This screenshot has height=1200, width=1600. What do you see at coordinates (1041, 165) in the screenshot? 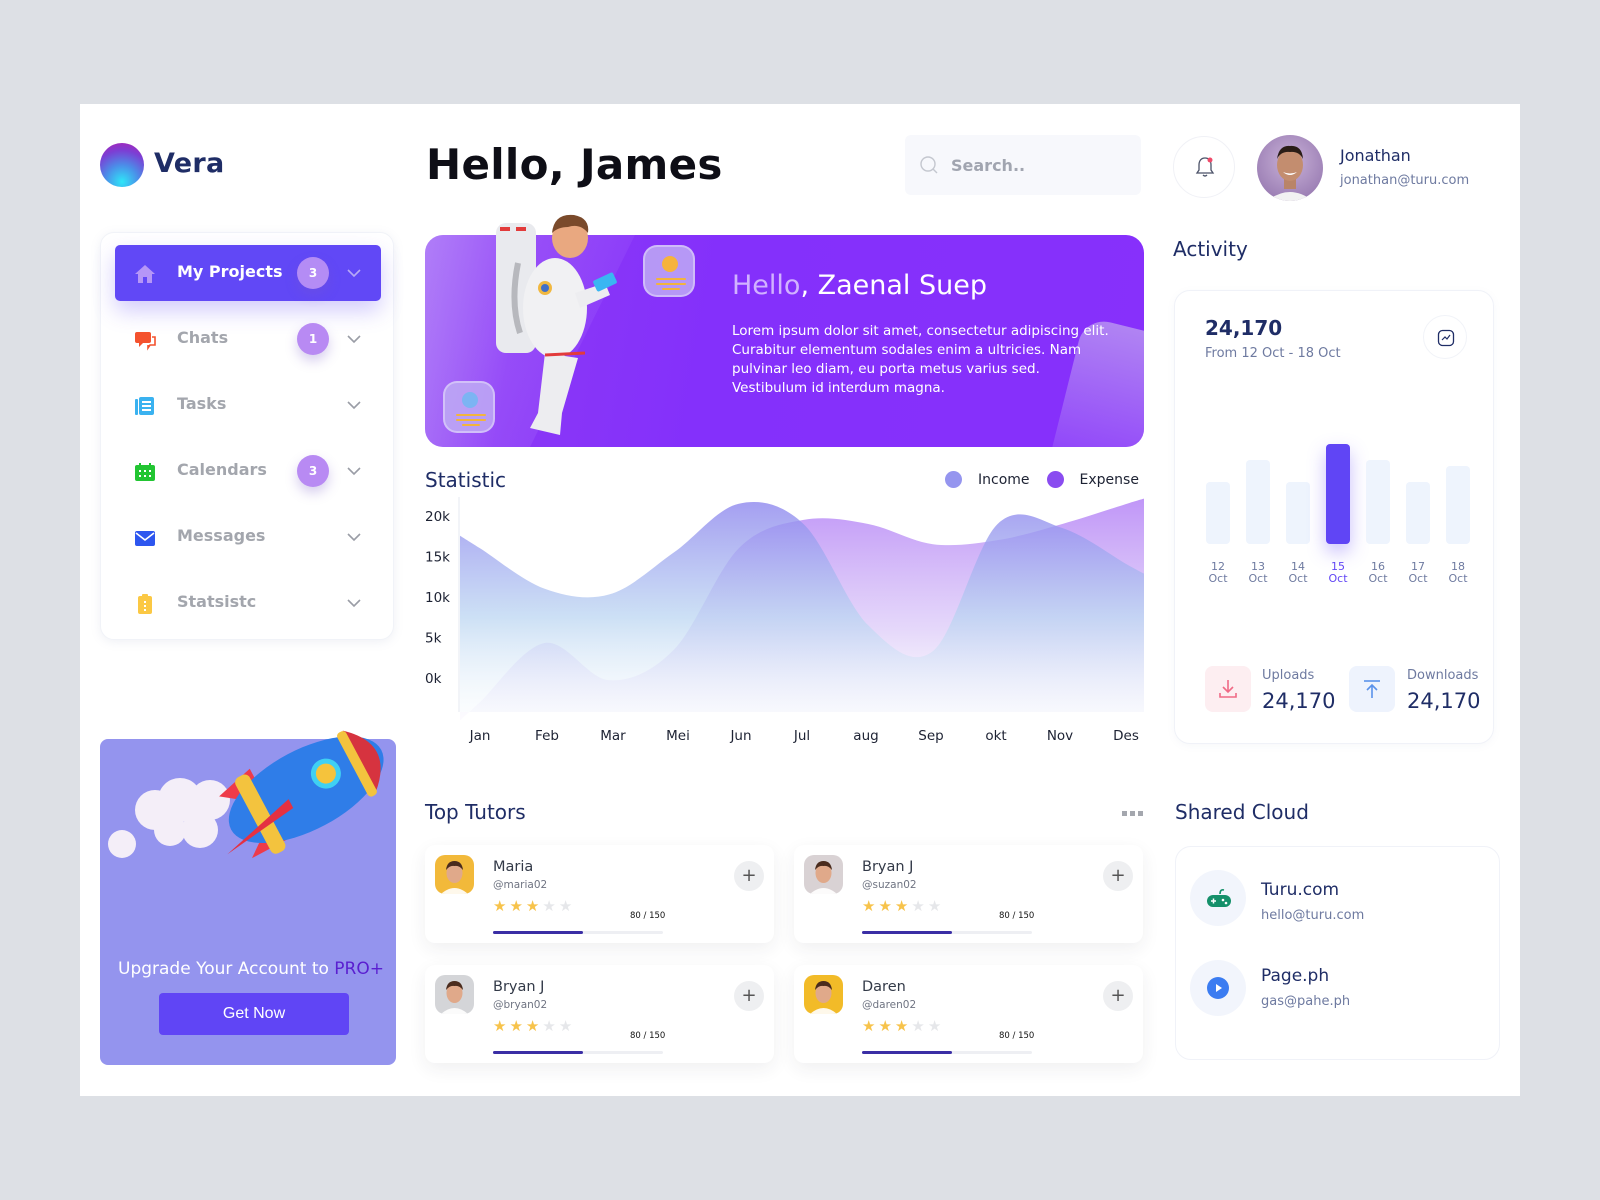
I see `search-input` at bounding box center [1041, 165].